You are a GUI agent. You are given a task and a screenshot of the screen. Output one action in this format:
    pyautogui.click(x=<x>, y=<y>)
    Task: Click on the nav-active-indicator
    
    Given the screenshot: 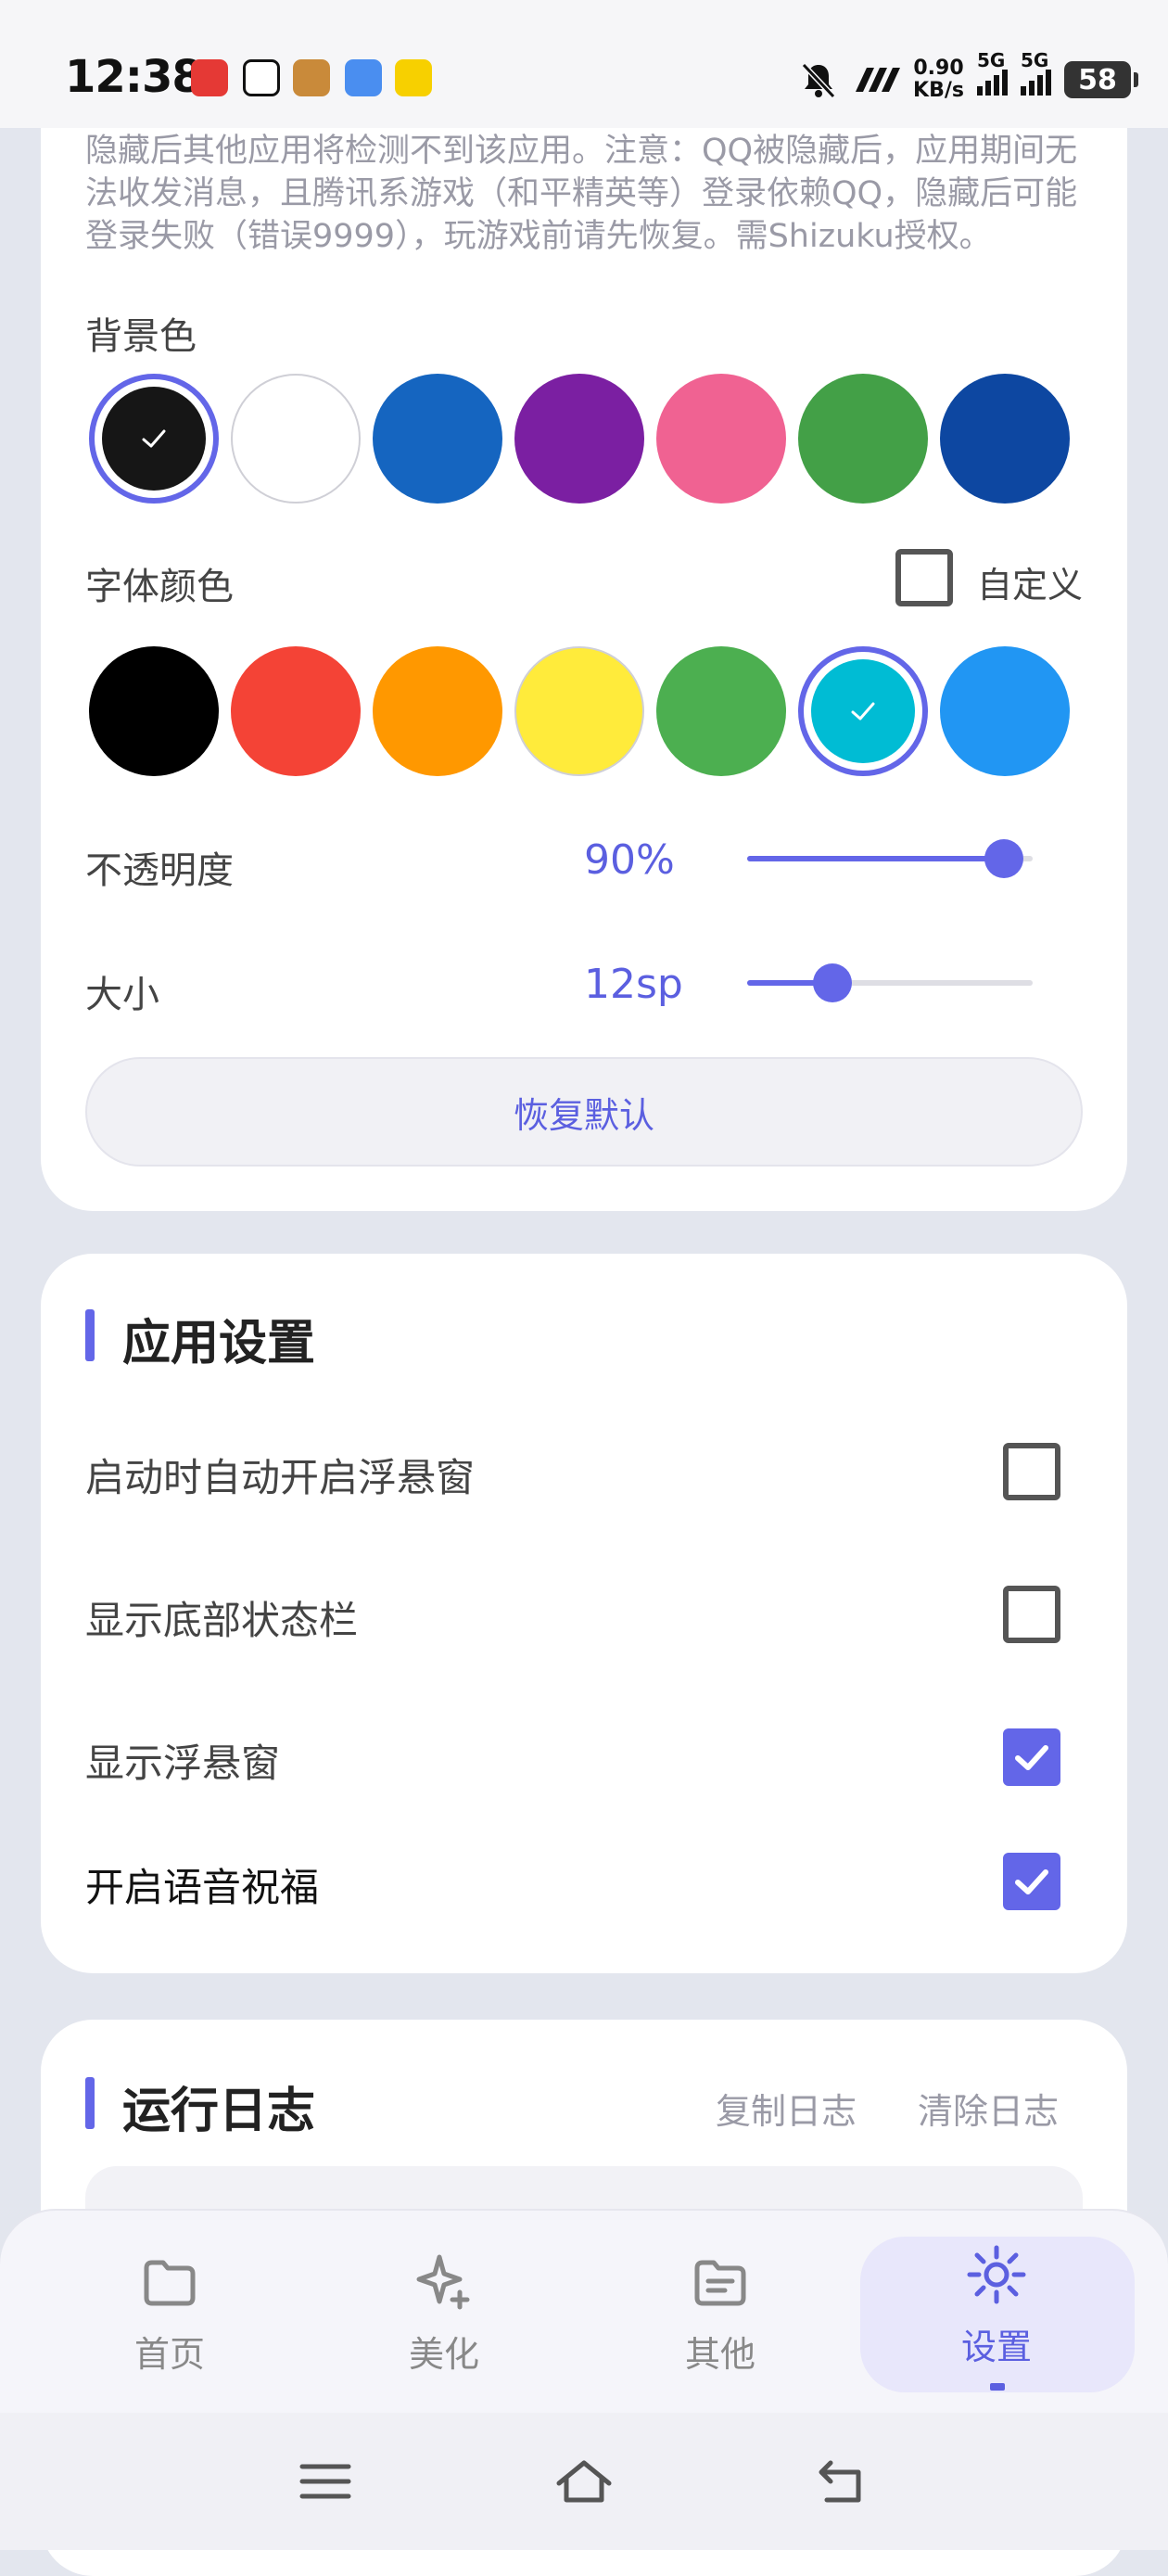 What is the action you would take?
    pyautogui.click(x=997, y=2387)
    